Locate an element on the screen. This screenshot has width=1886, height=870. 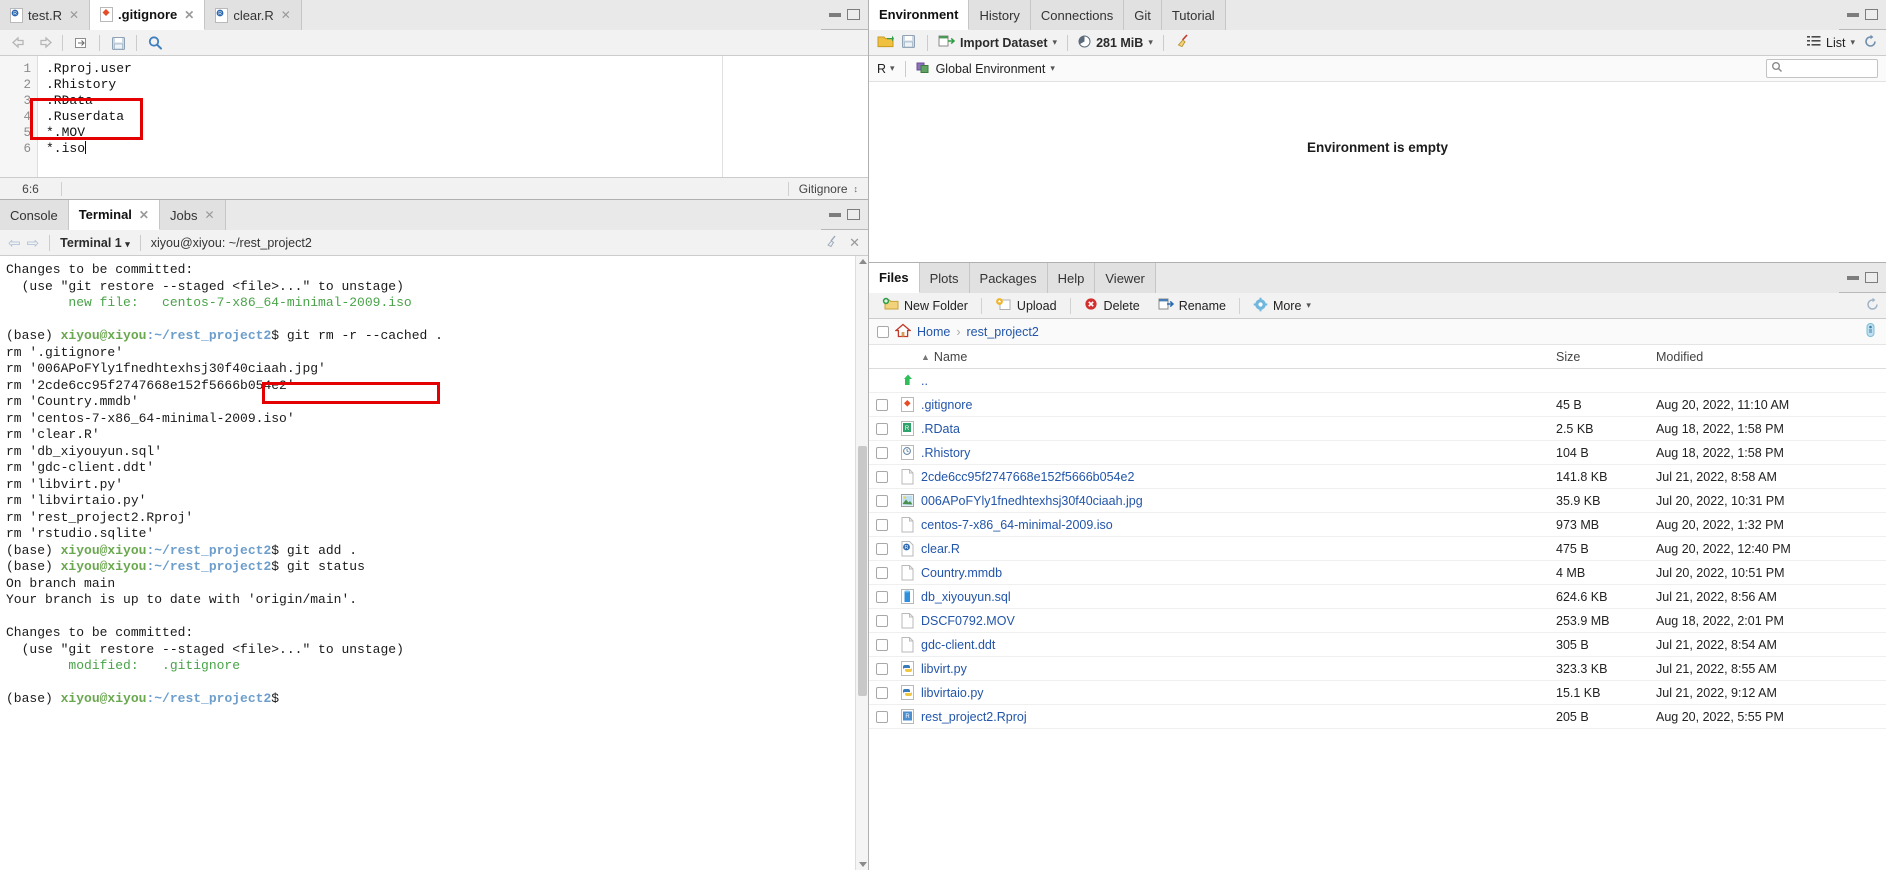
import-dataset-button: Import Dataset ▾ is located at coordinates (997, 42).